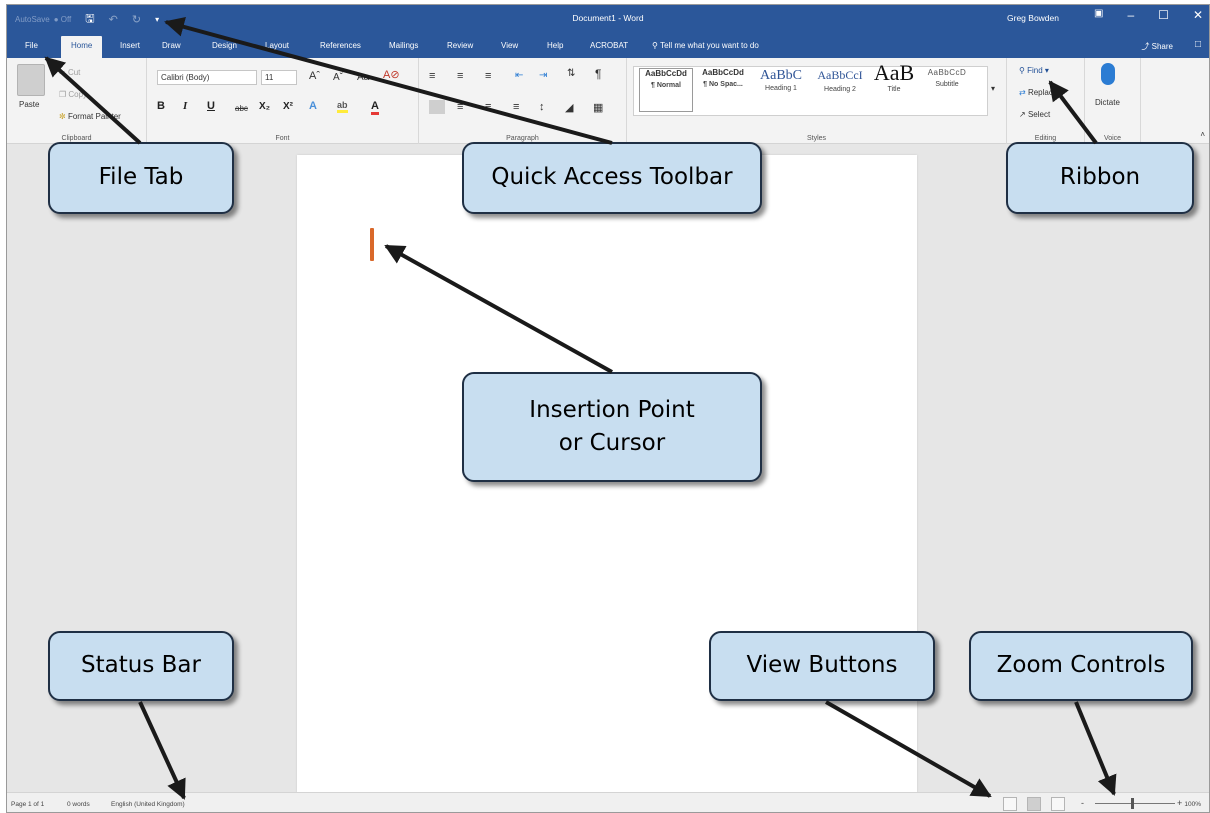 This screenshot has height=813, width=1210. What do you see at coordinates (1132, 803) in the screenshot?
I see `zoom-slider-thumb` at bounding box center [1132, 803].